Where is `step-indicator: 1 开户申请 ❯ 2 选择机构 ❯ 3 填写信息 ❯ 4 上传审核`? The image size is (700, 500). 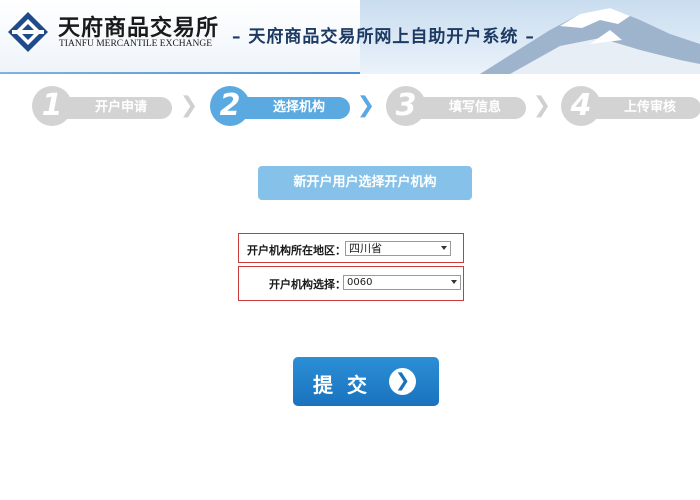
step-indicator: 1 开户申请 ❯ 2 选择机构 ❯ 3 填写信息 ❯ 4 上传审核 is located at coordinates (350, 107).